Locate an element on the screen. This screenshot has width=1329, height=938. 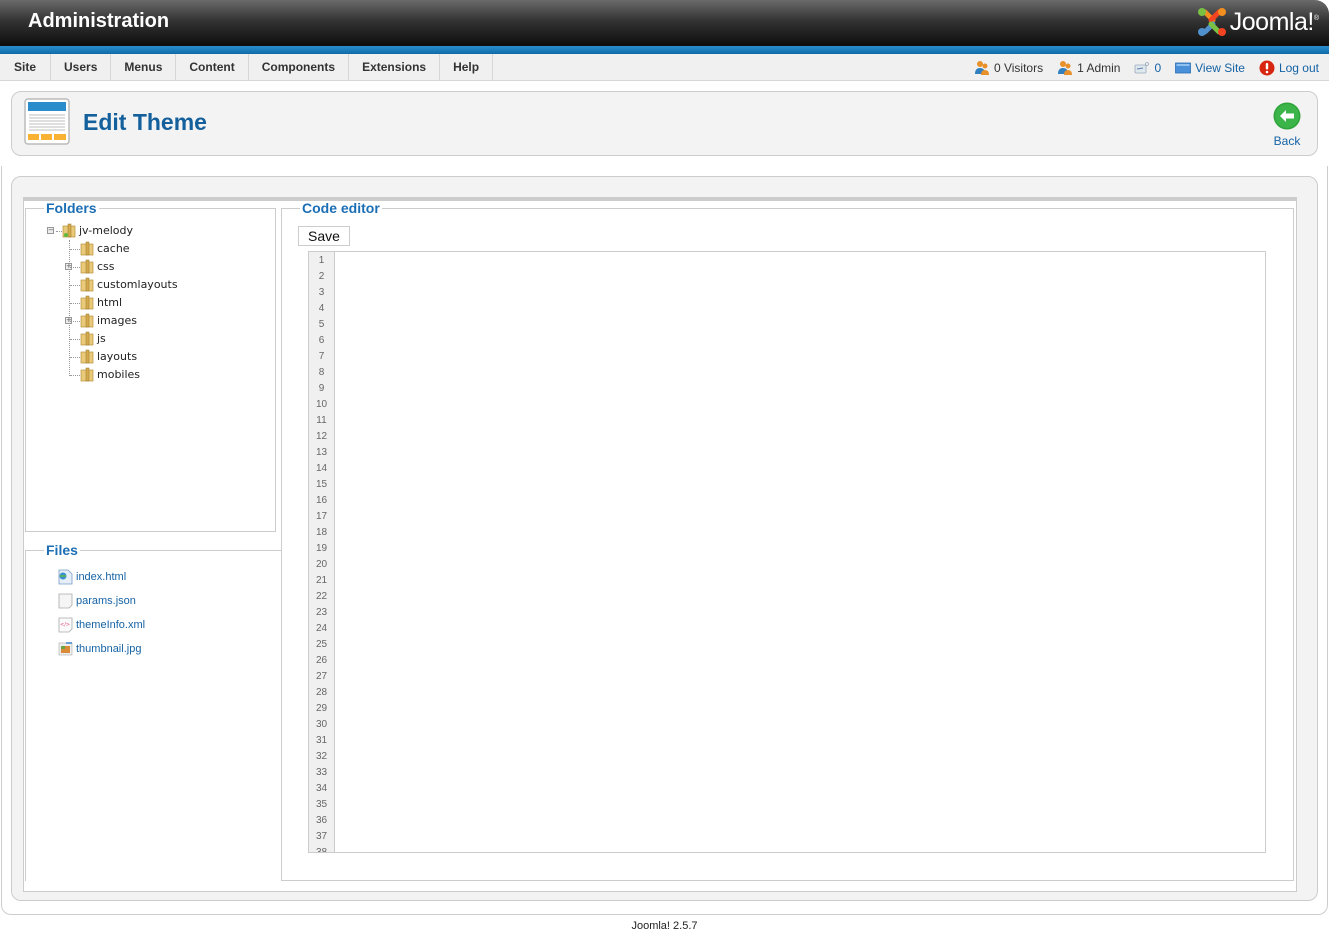
menu-users: Users is located at coordinates (81, 67).